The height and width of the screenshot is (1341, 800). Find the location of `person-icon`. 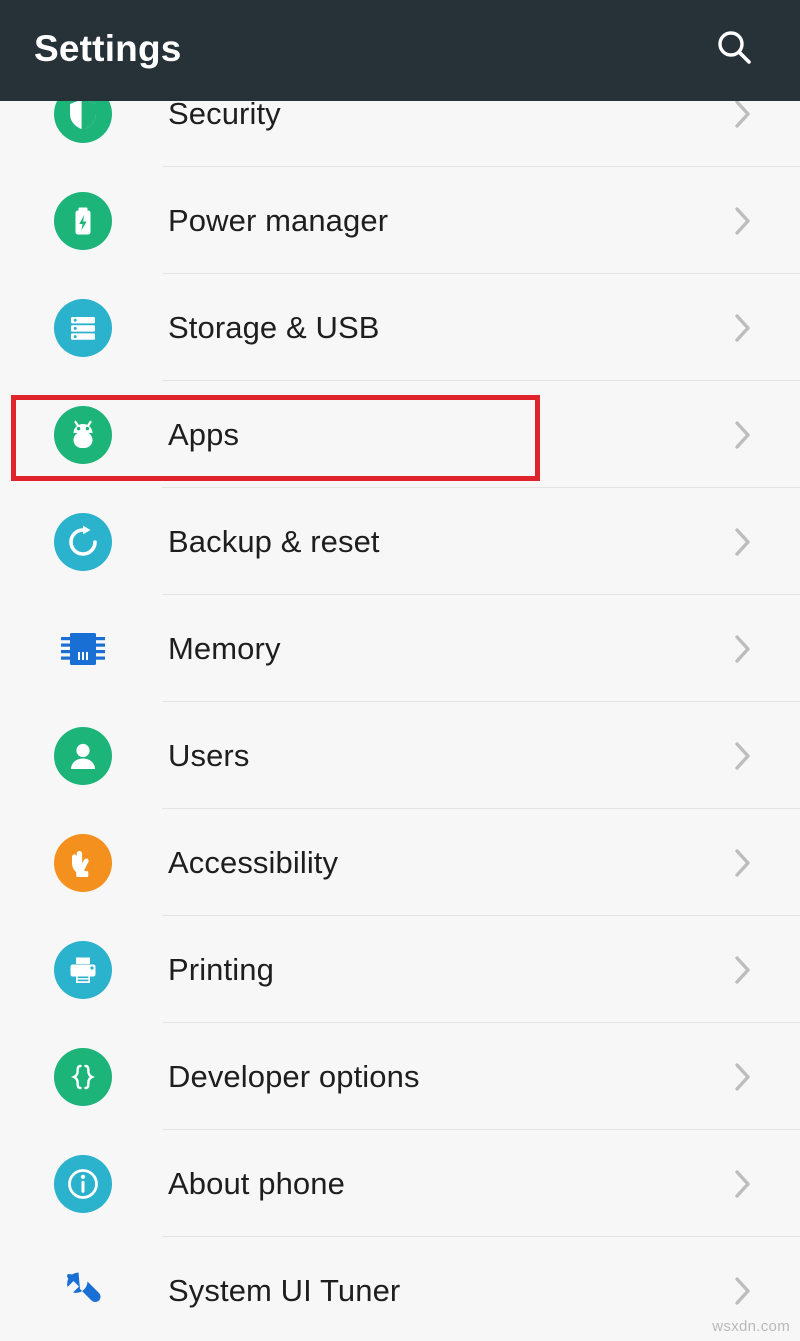

person-icon is located at coordinates (83, 755).